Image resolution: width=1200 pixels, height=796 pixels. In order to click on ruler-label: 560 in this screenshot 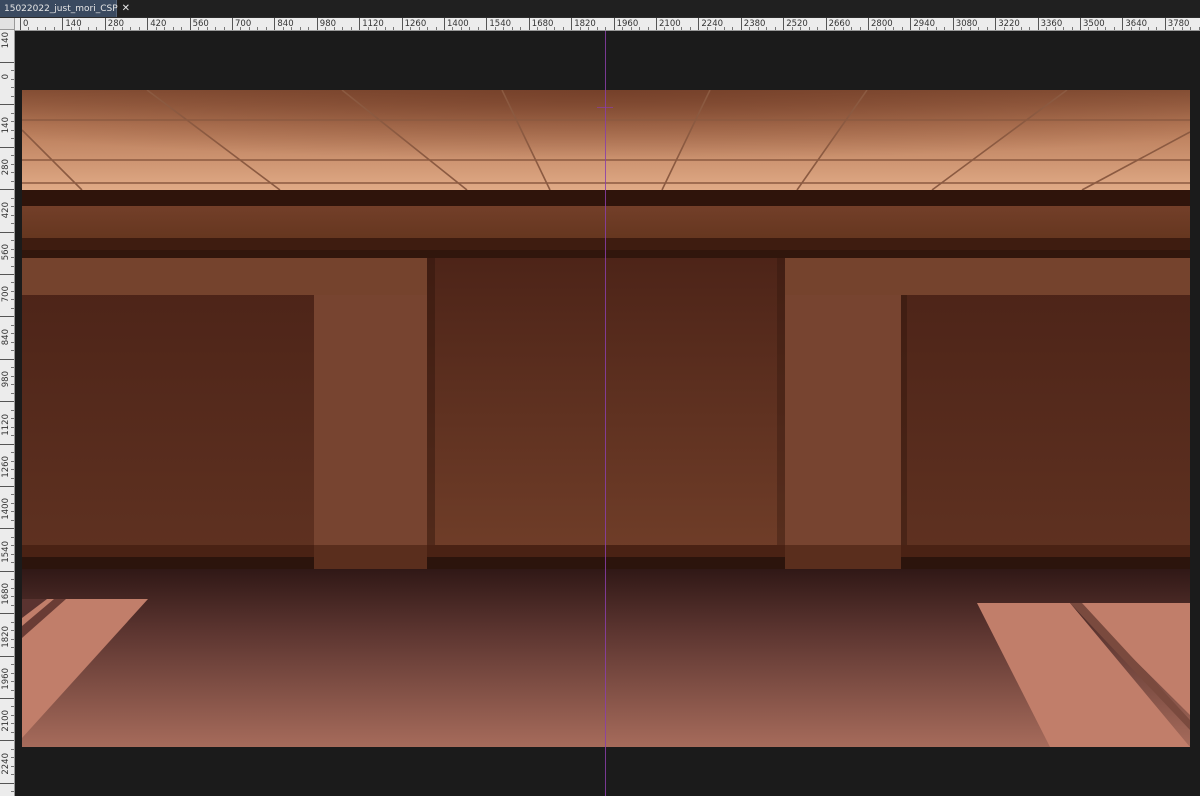, I will do `click(6, 252)`.